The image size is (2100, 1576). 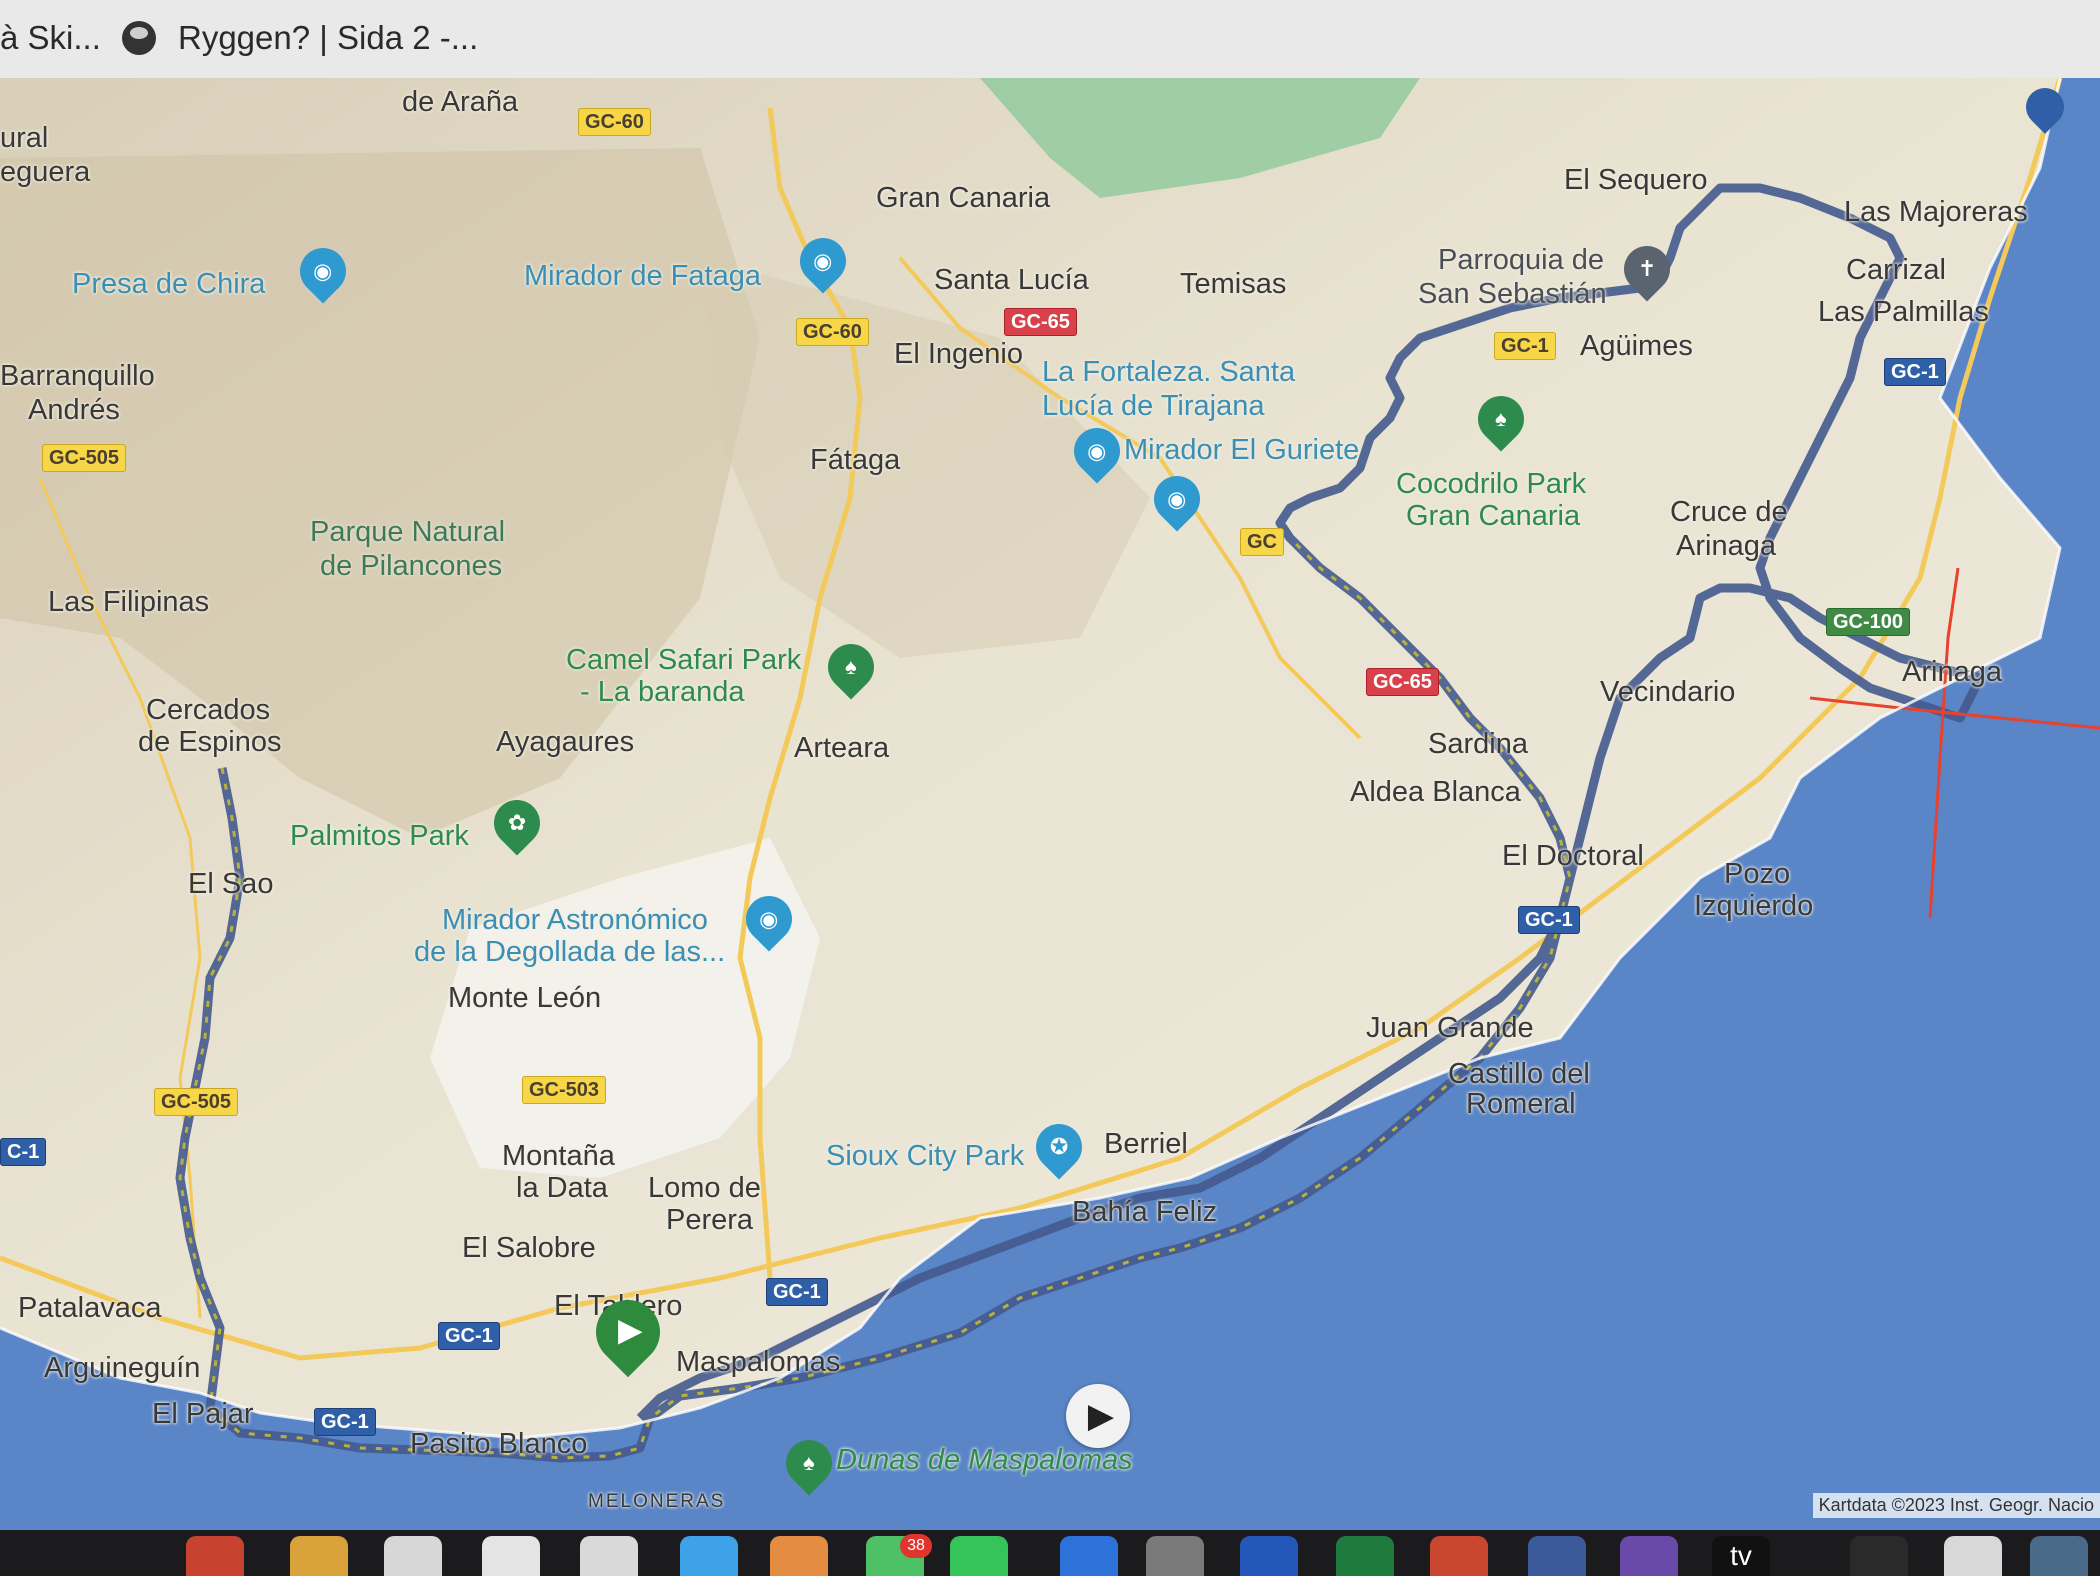 What do you see at coordinates (1936, 212) in the screenshot?
I see `place-label: Las Majoreras` at bounding box center [1936, 212].